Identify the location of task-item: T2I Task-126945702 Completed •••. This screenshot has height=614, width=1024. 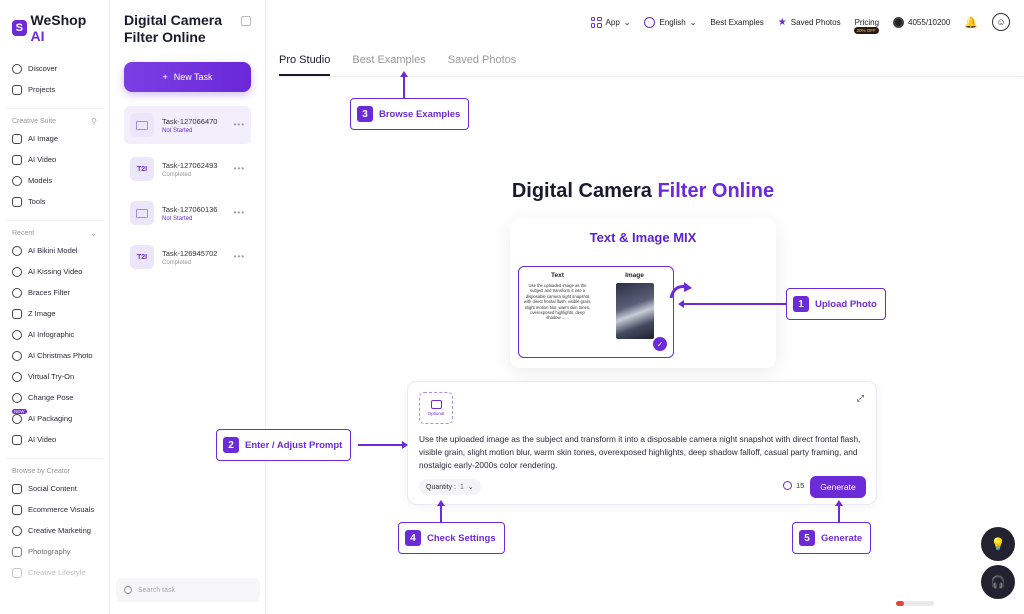
(187, 257).